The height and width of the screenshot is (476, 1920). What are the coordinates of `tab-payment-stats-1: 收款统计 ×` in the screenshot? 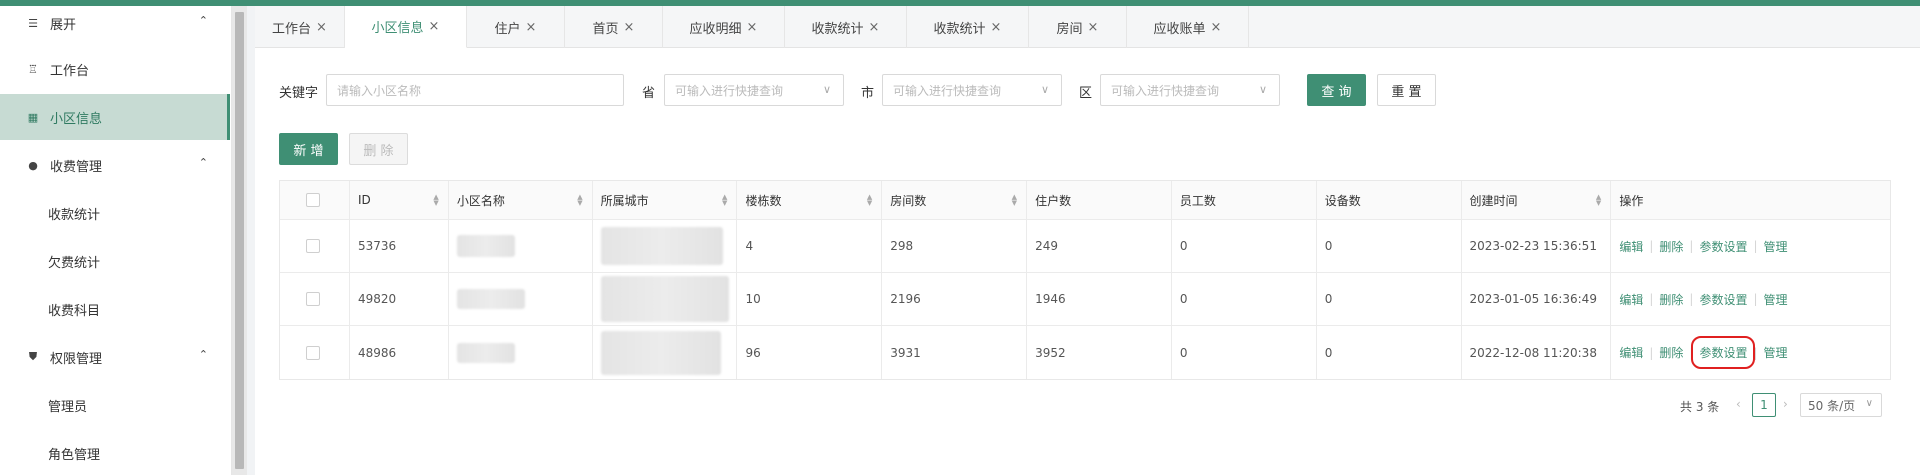 It's located at (846, 27).